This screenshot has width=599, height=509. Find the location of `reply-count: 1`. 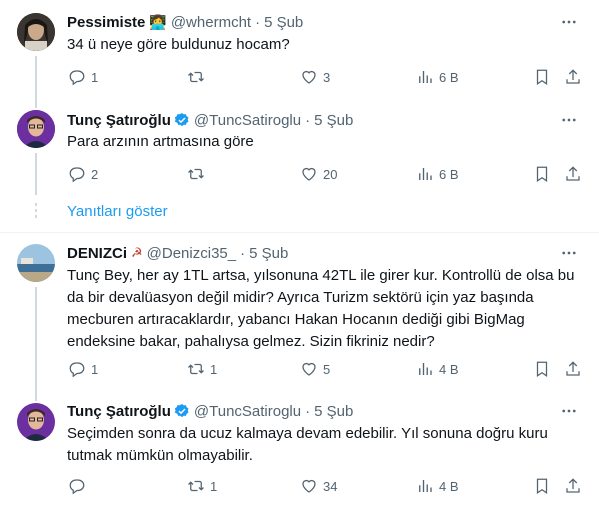

reply-count: 1 is located at coordinates (95, 77).